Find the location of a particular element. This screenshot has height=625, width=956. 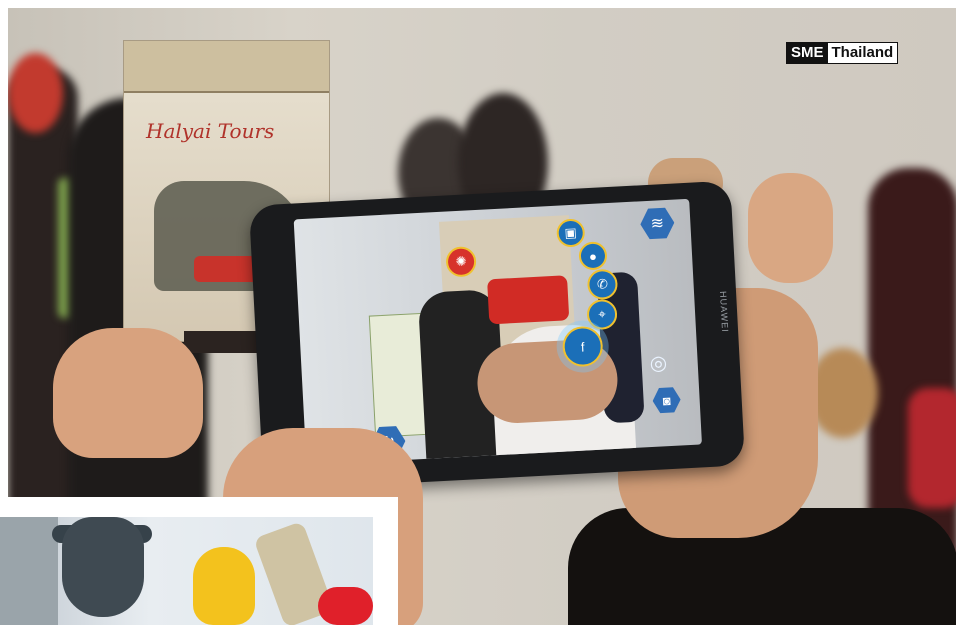

inset-photo is located at coordinates (199, 561).